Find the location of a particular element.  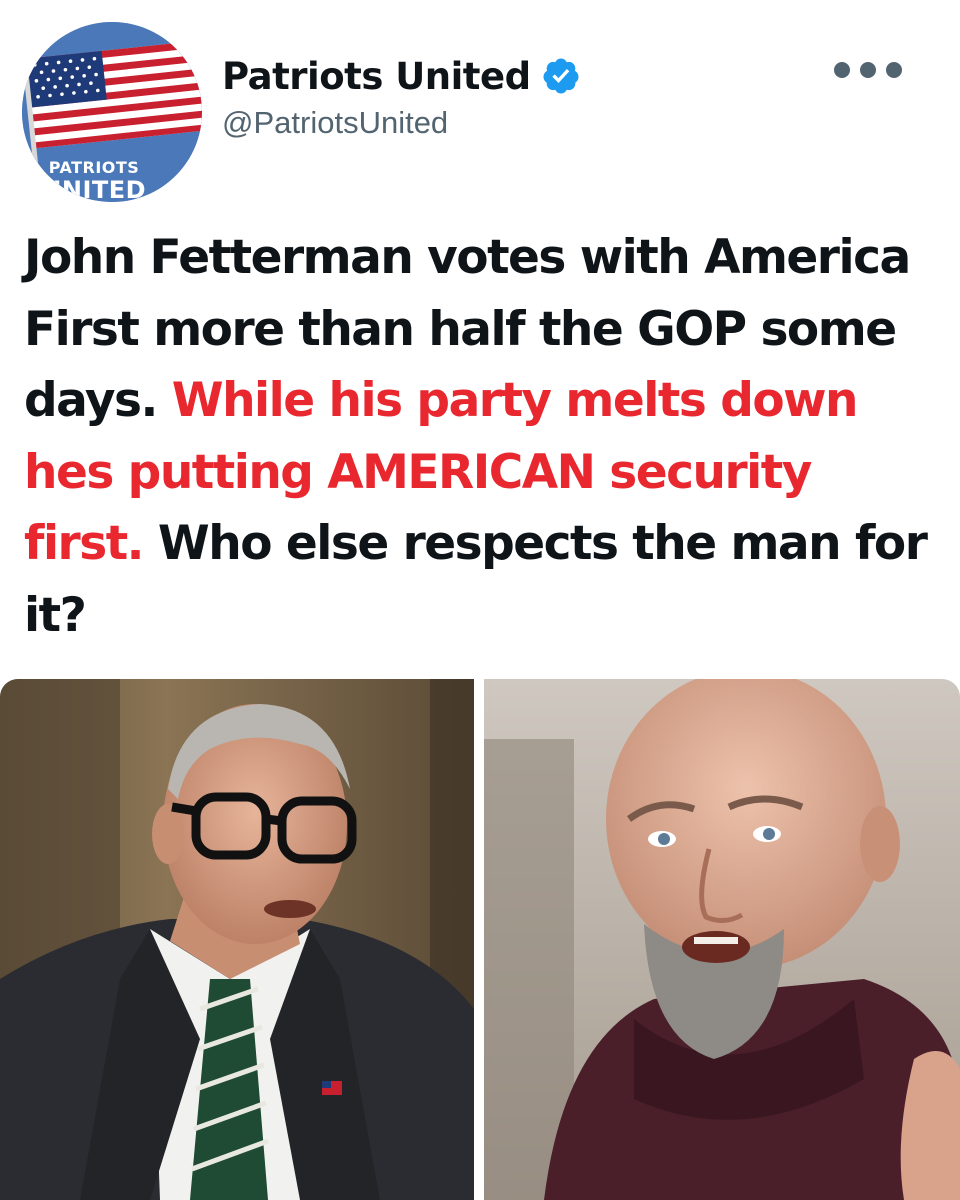

display-name: Patriots United is located at coordinates (376, 76).